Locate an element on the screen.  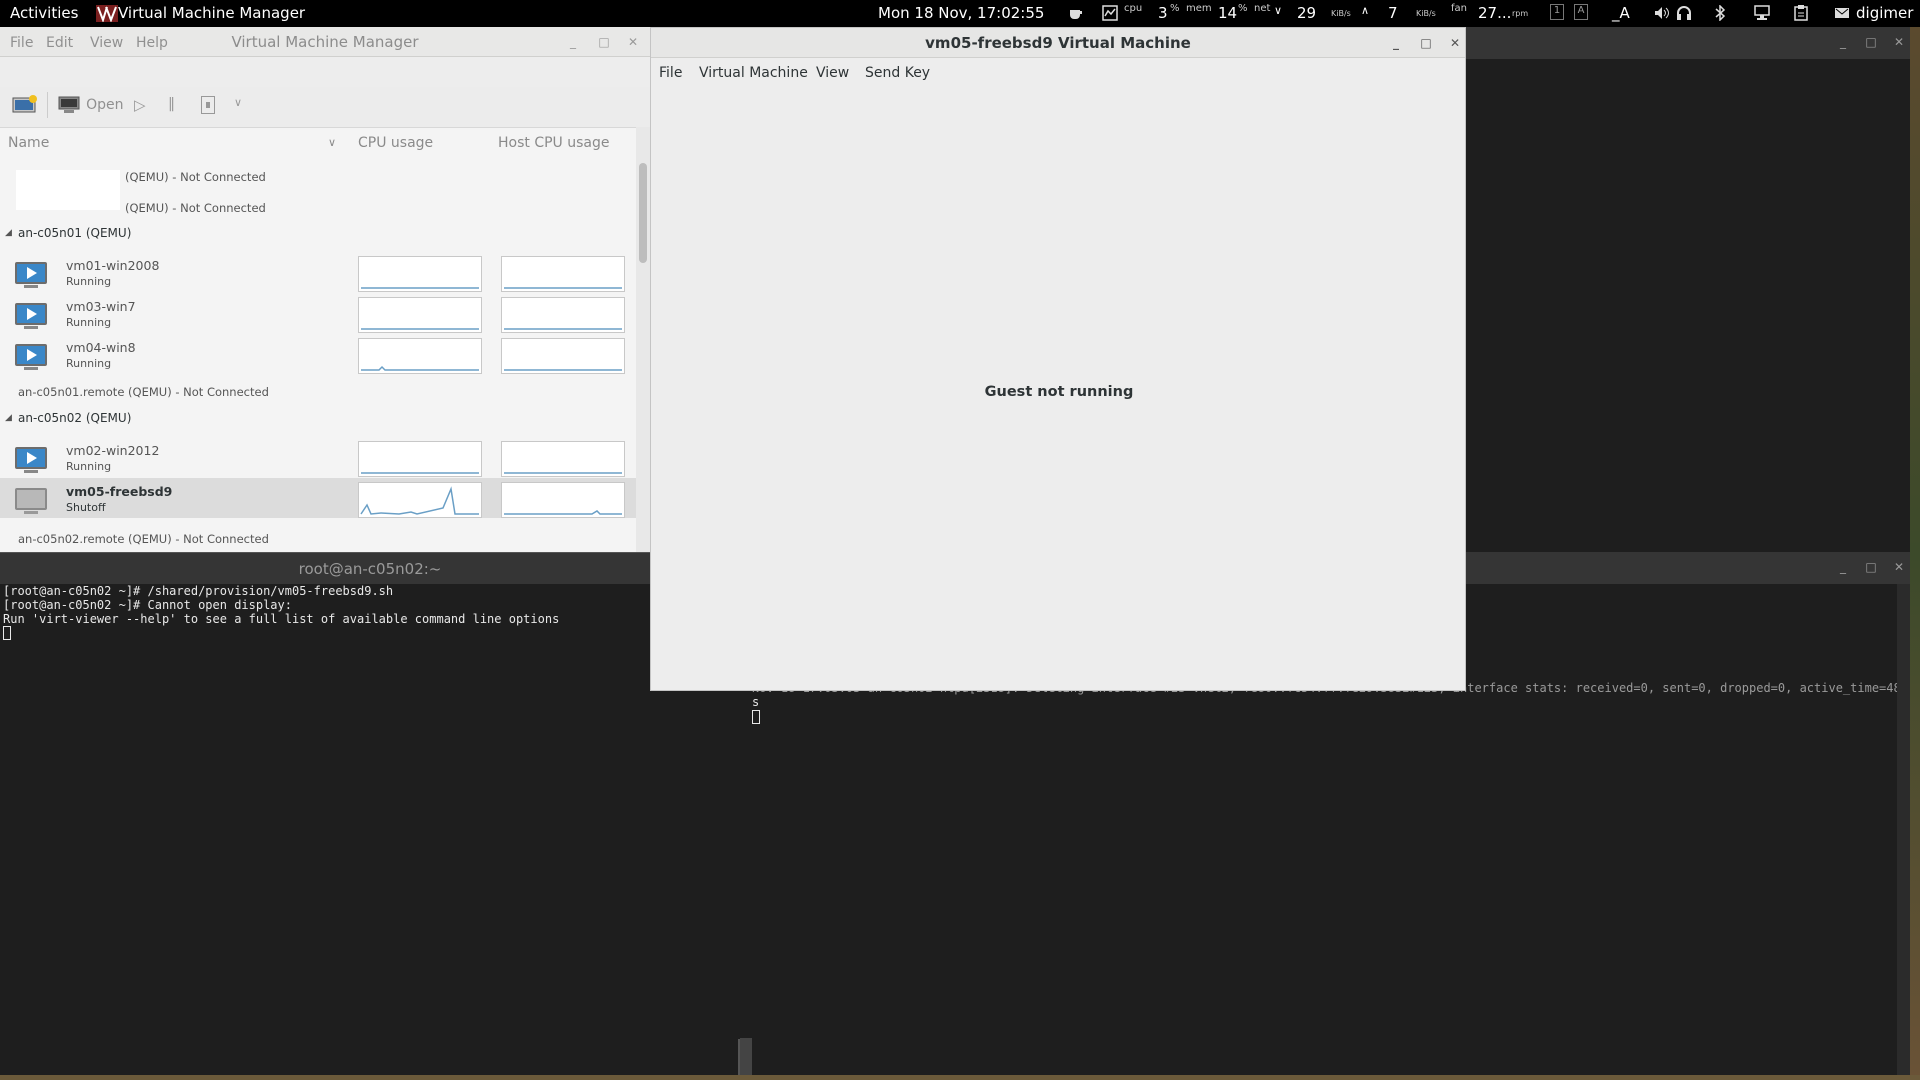
terminal-window-background: _ □ ✕ is located at coordinates (1688, 289).